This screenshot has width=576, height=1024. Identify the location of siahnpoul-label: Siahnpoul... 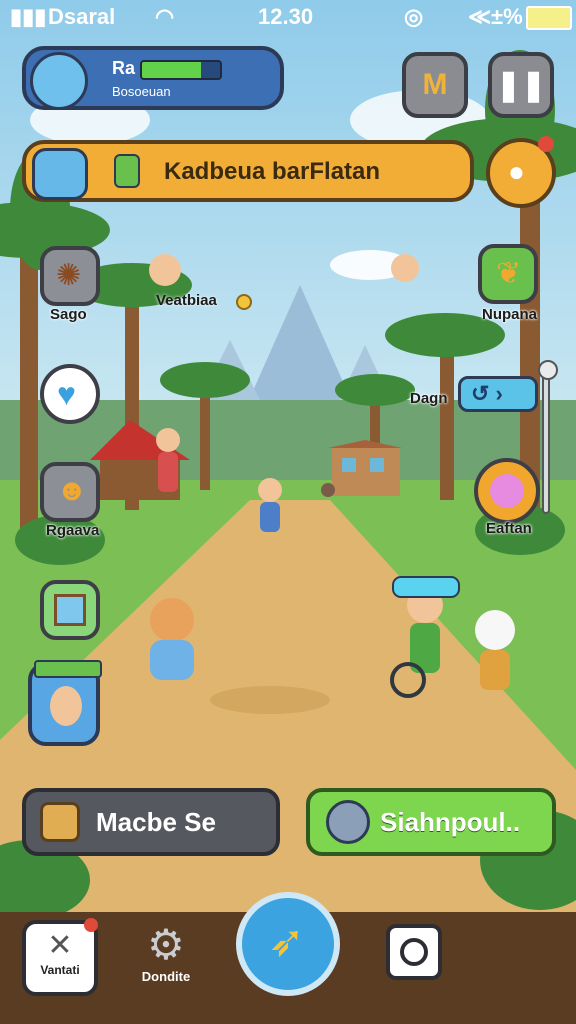
(450, 821).